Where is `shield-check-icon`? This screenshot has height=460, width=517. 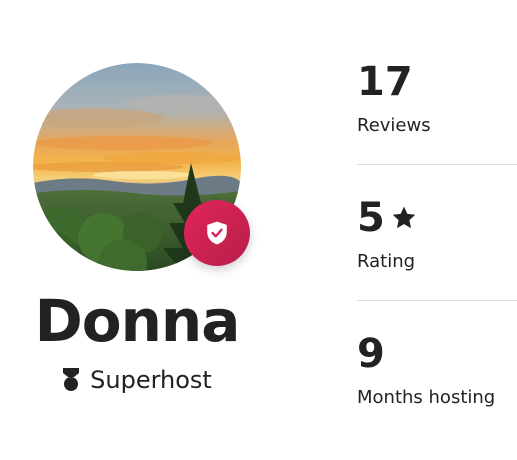
shield-check-icon is located at coordinates (217, 233).